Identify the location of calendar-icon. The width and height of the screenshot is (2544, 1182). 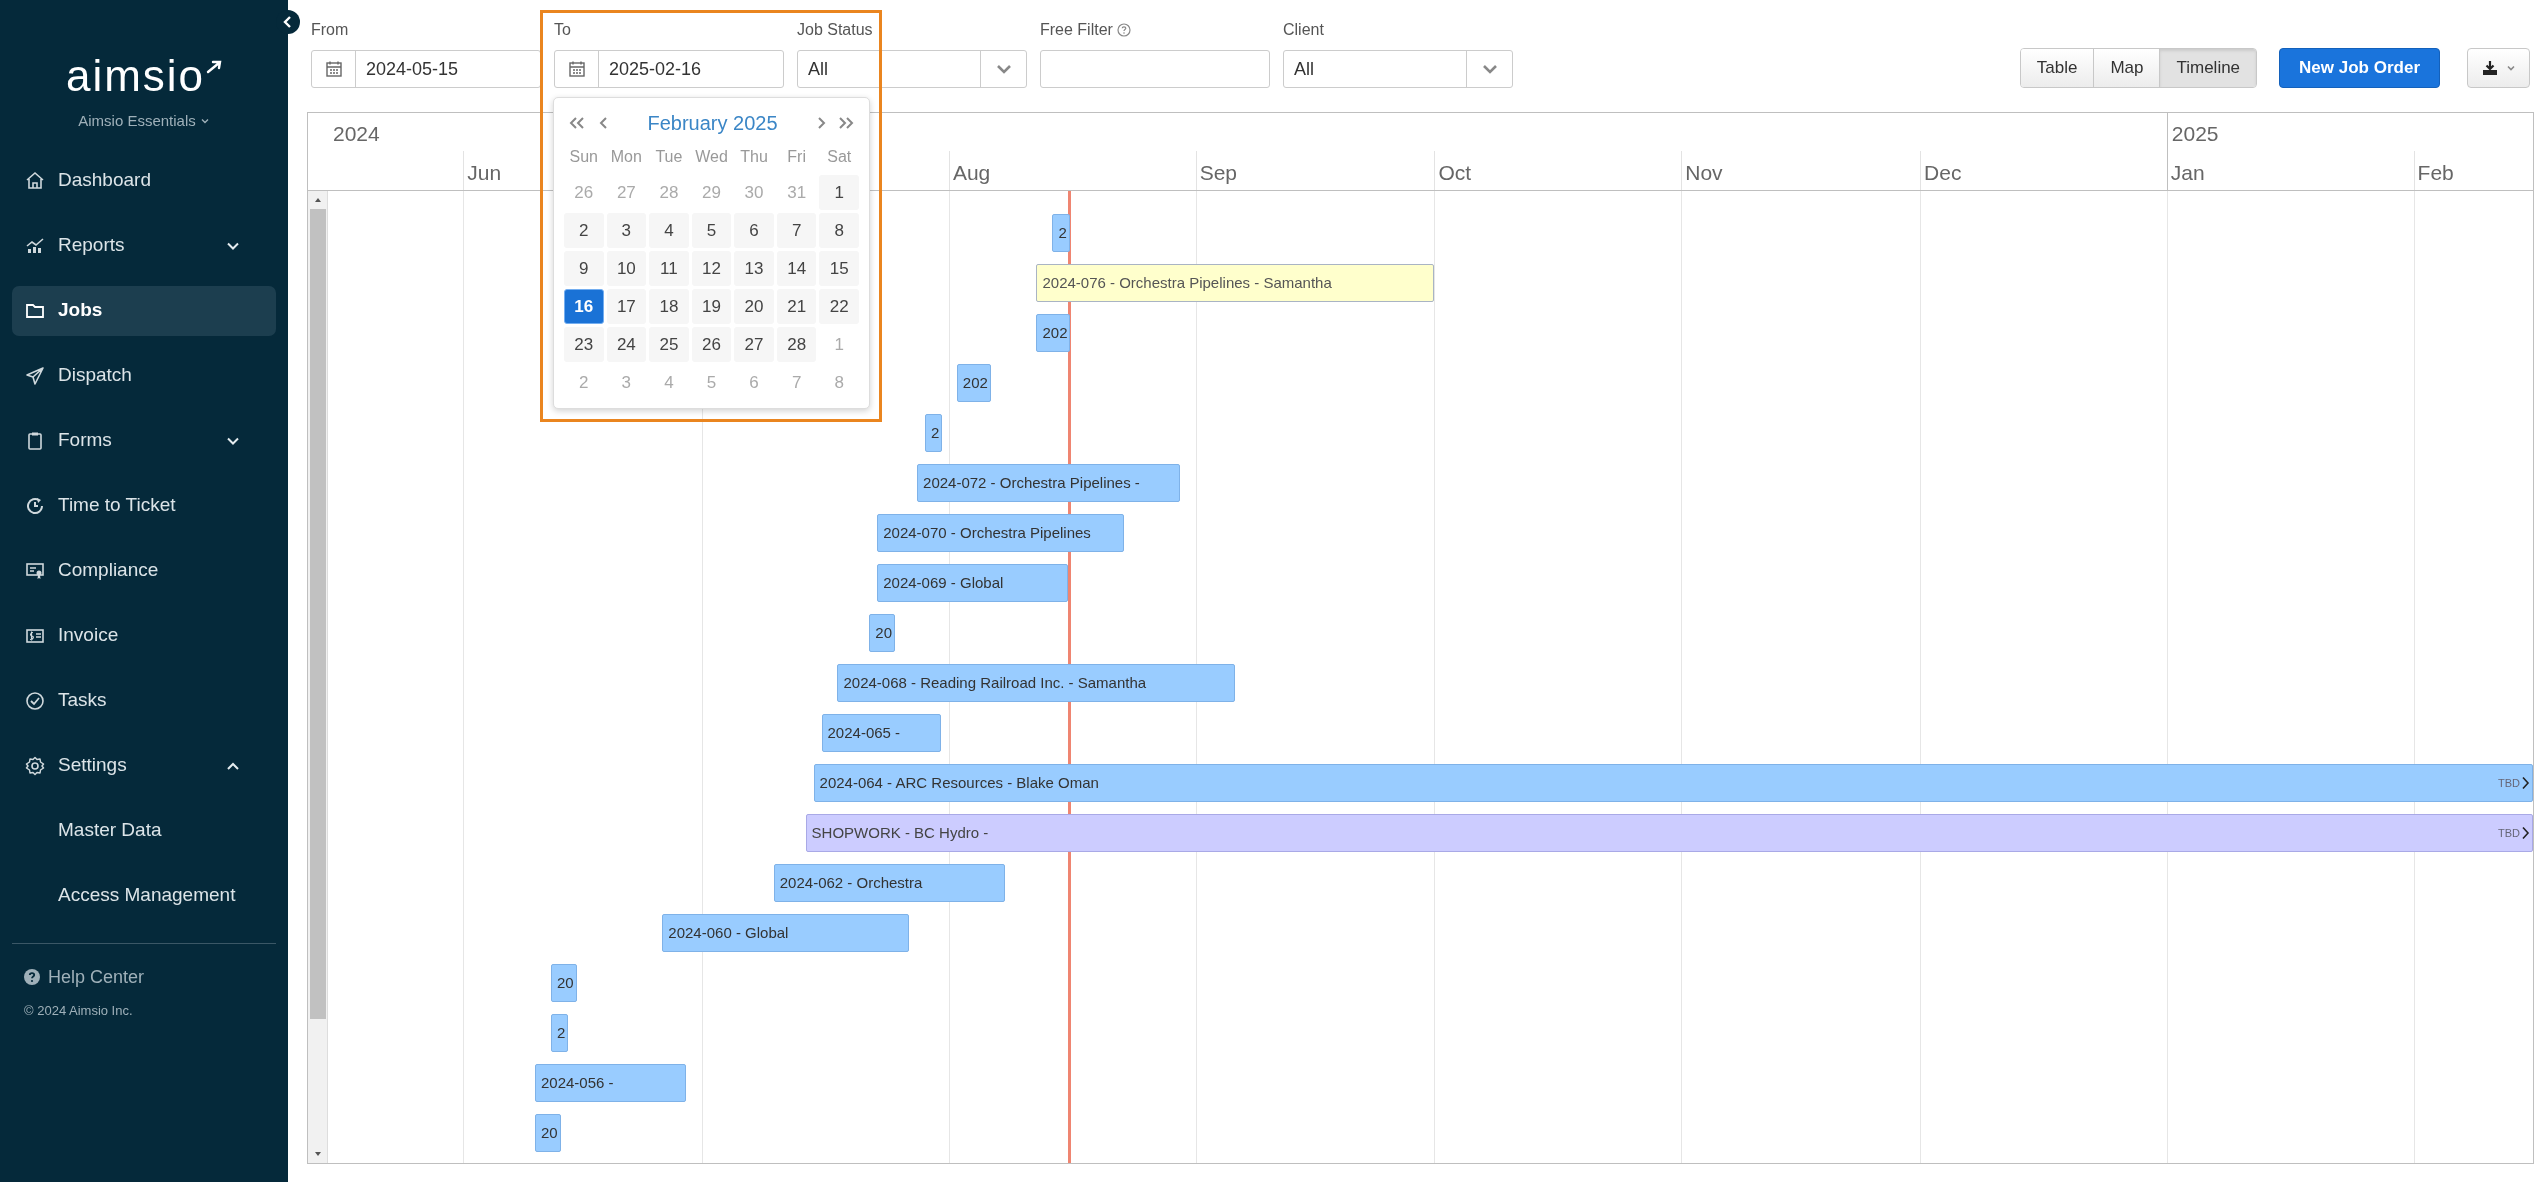
(576, 69).